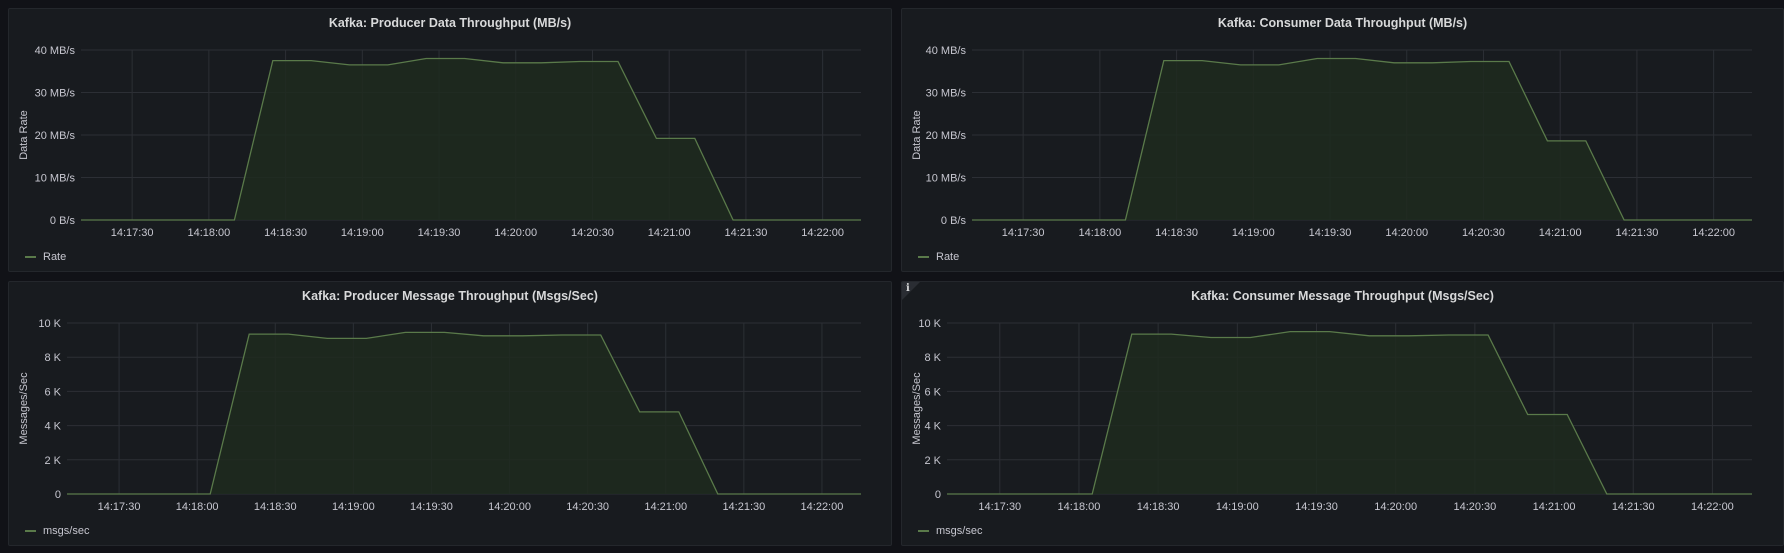 The width and height of the screenshot is (1784, 553). Describe the element at coordinates (30, 531) in the screenshot. I see `legend-swatch` at that location.